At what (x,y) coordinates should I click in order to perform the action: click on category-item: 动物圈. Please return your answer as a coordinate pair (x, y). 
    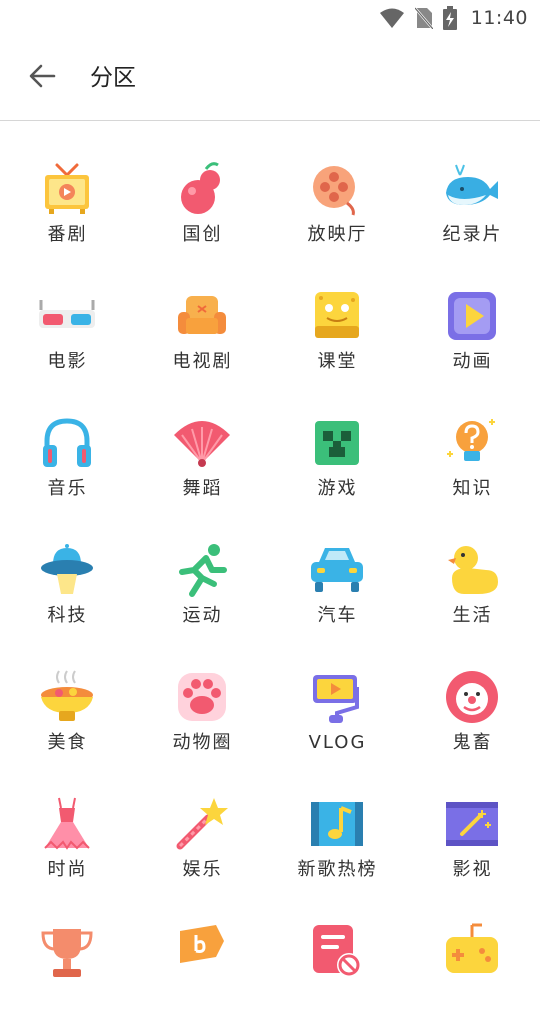
    Looking at the image, I should click on (202, 692).